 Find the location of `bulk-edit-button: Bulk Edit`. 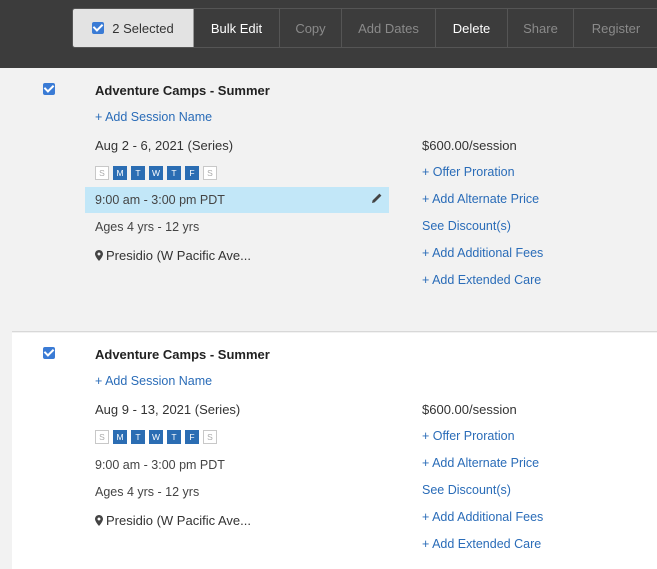

bulk-edit-button: Bulk Edit is located at coordinates (237, 28).